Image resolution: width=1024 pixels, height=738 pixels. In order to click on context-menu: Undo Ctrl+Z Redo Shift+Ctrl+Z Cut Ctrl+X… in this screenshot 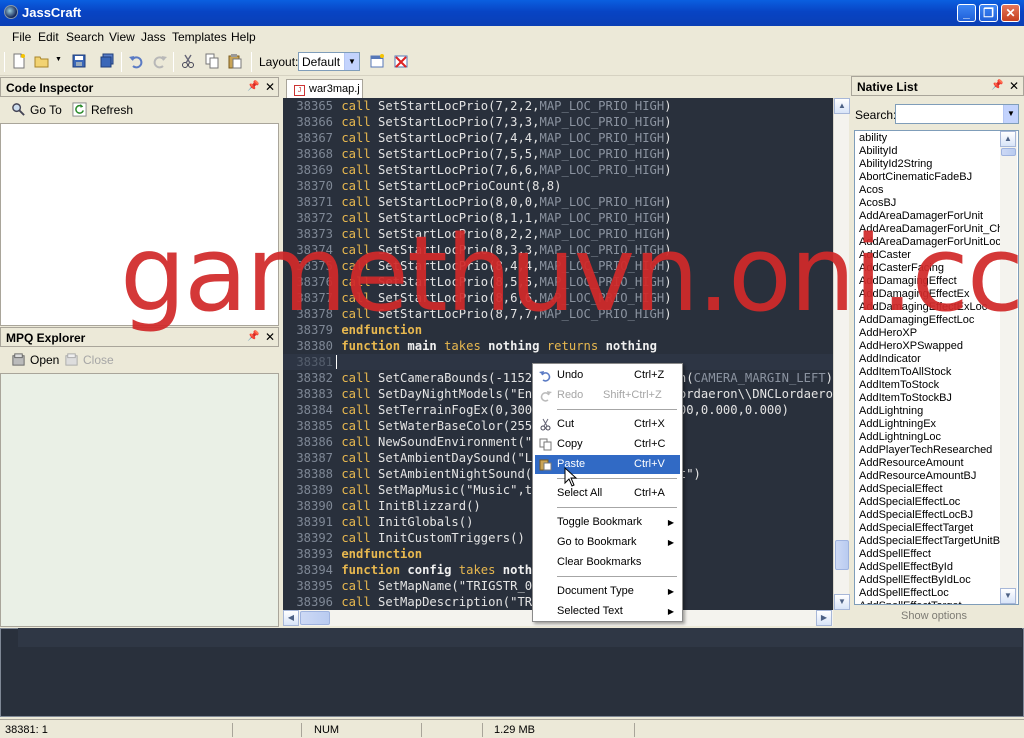, I will do `click(607, 492)`.